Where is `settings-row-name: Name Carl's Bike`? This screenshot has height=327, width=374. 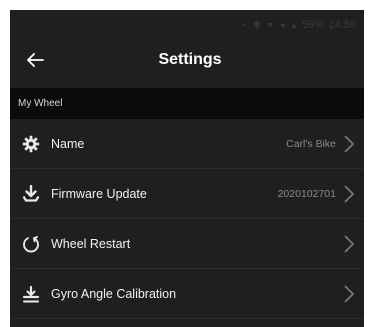
settings-row-name: Name Carl's Bike is located at coordinates (187, 144).